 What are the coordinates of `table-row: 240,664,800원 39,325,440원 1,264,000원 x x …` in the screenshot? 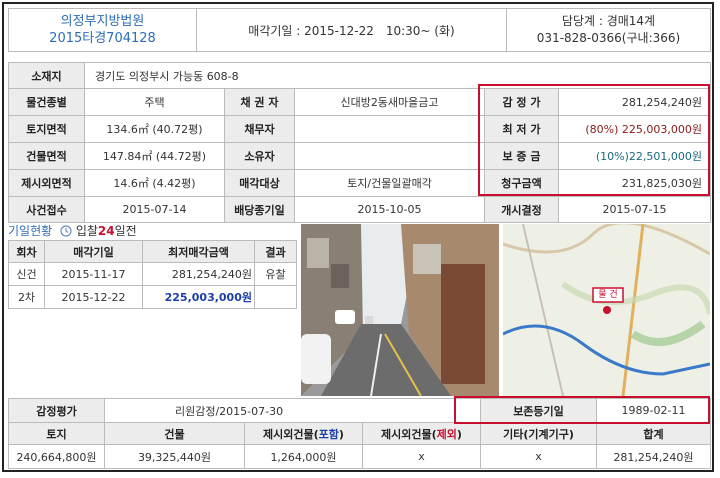 It's located at (359, 456).